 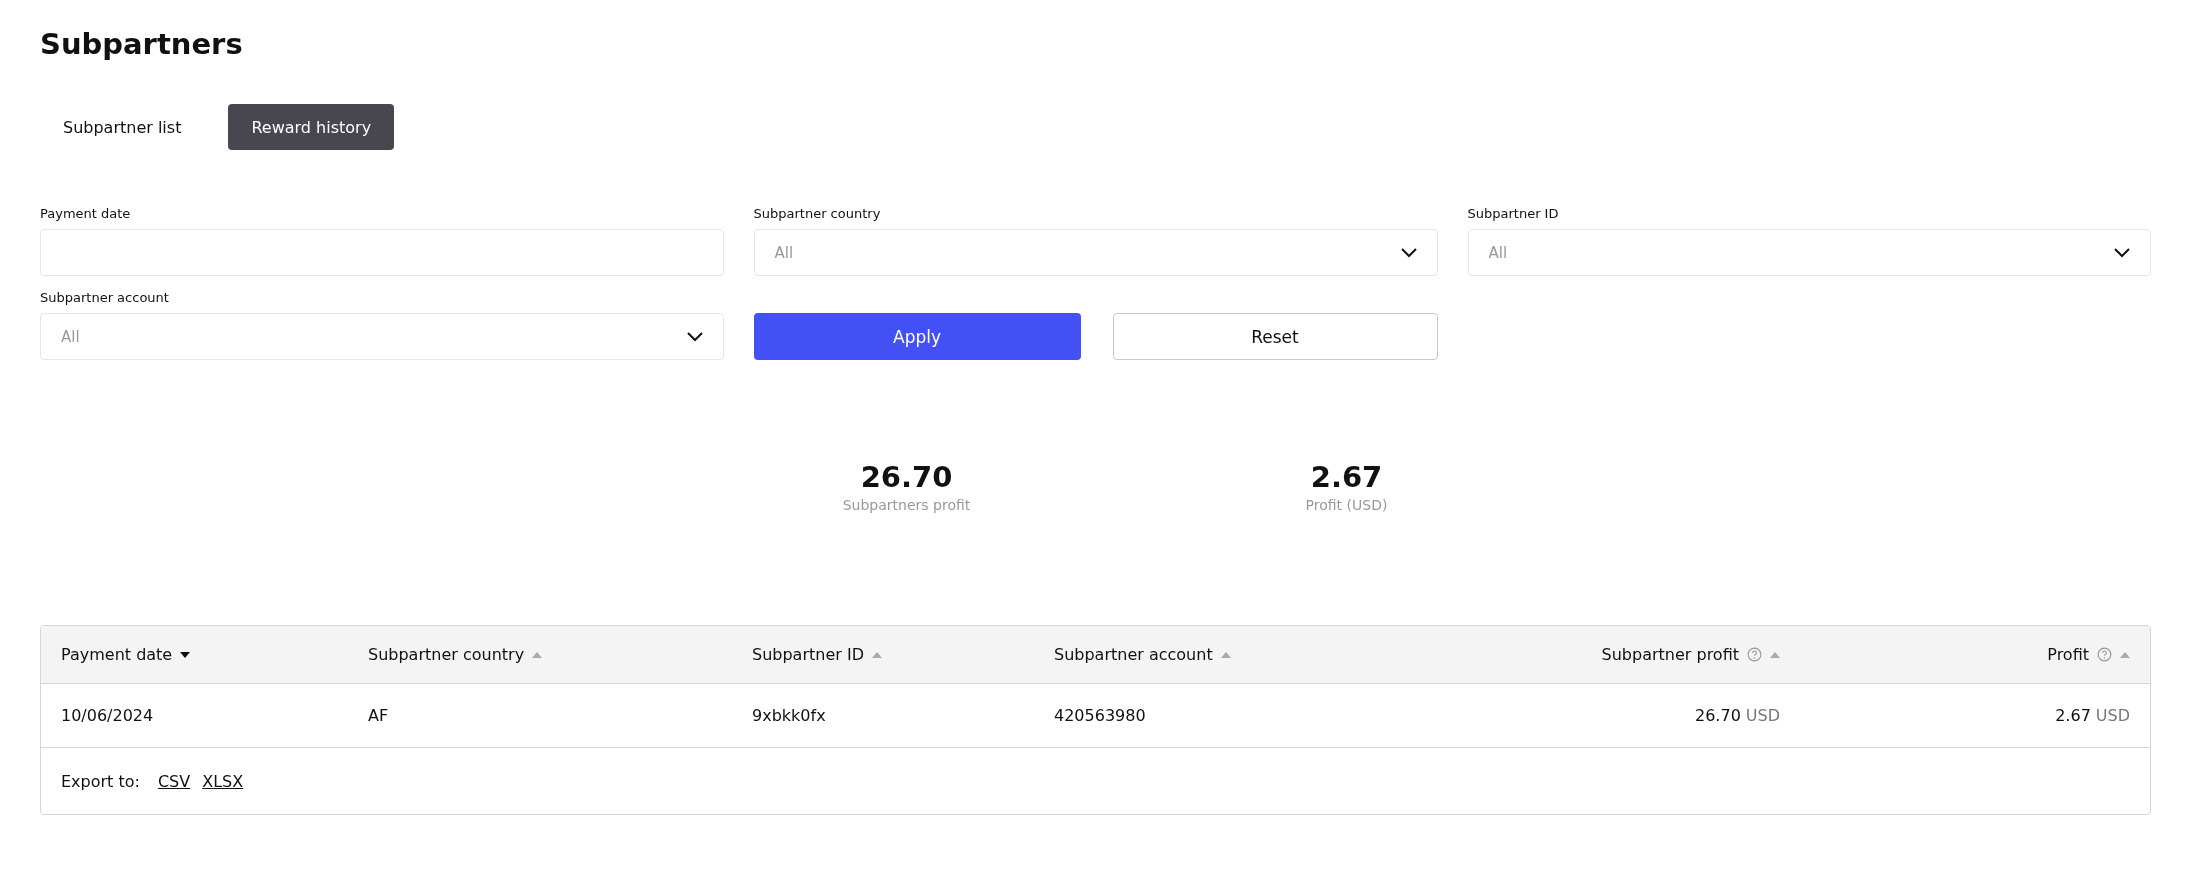 I want to click on export-label: Export to:, so click(x=100, y=781).